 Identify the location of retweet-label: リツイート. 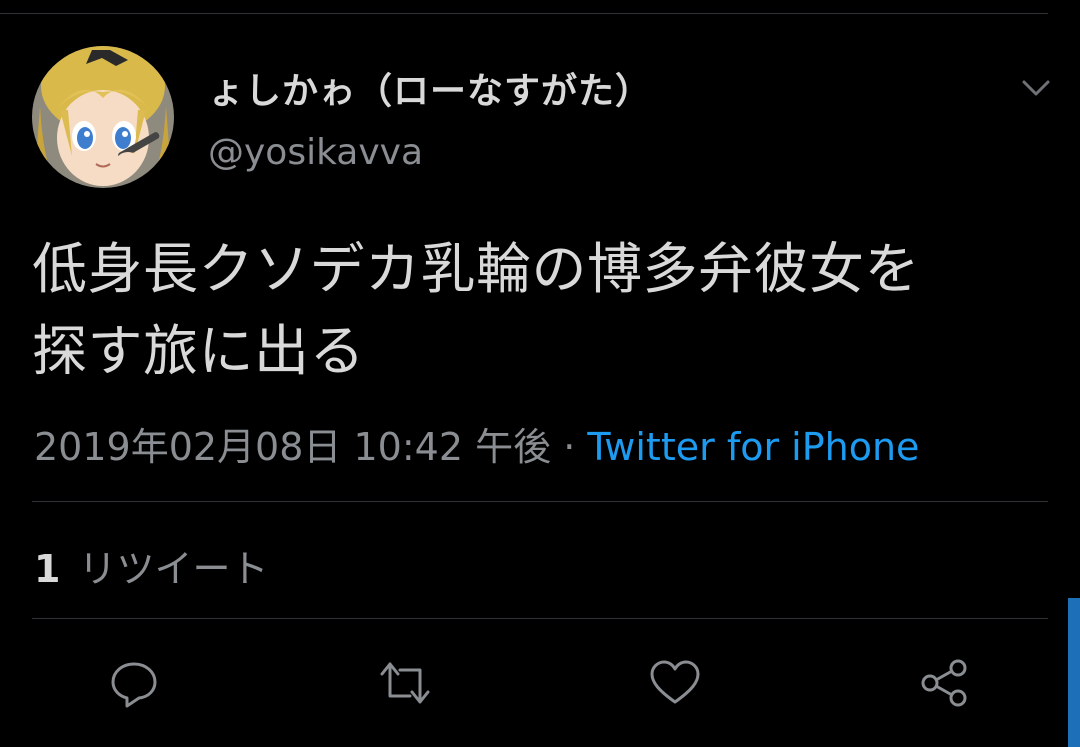
(173, 569).